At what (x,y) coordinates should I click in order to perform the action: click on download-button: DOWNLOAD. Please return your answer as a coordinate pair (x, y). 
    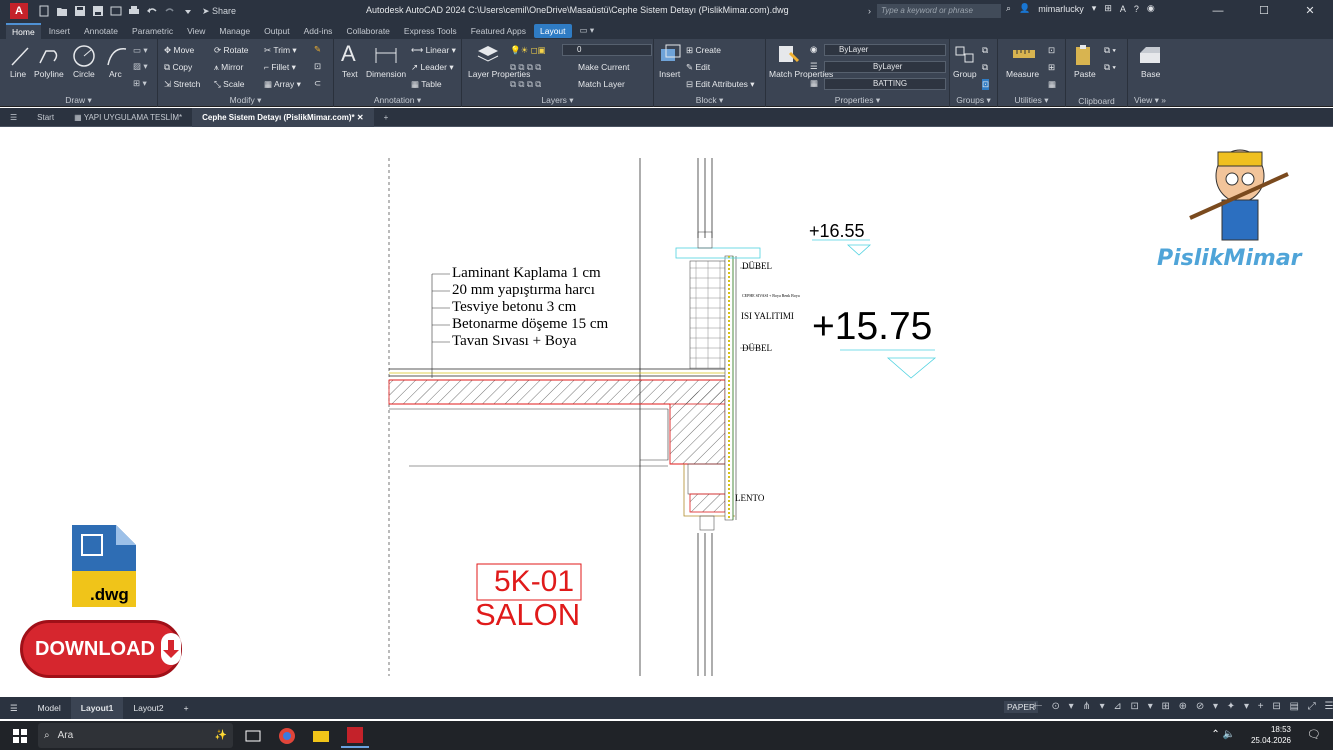
    Looking at the image, I should click on (101, 649).